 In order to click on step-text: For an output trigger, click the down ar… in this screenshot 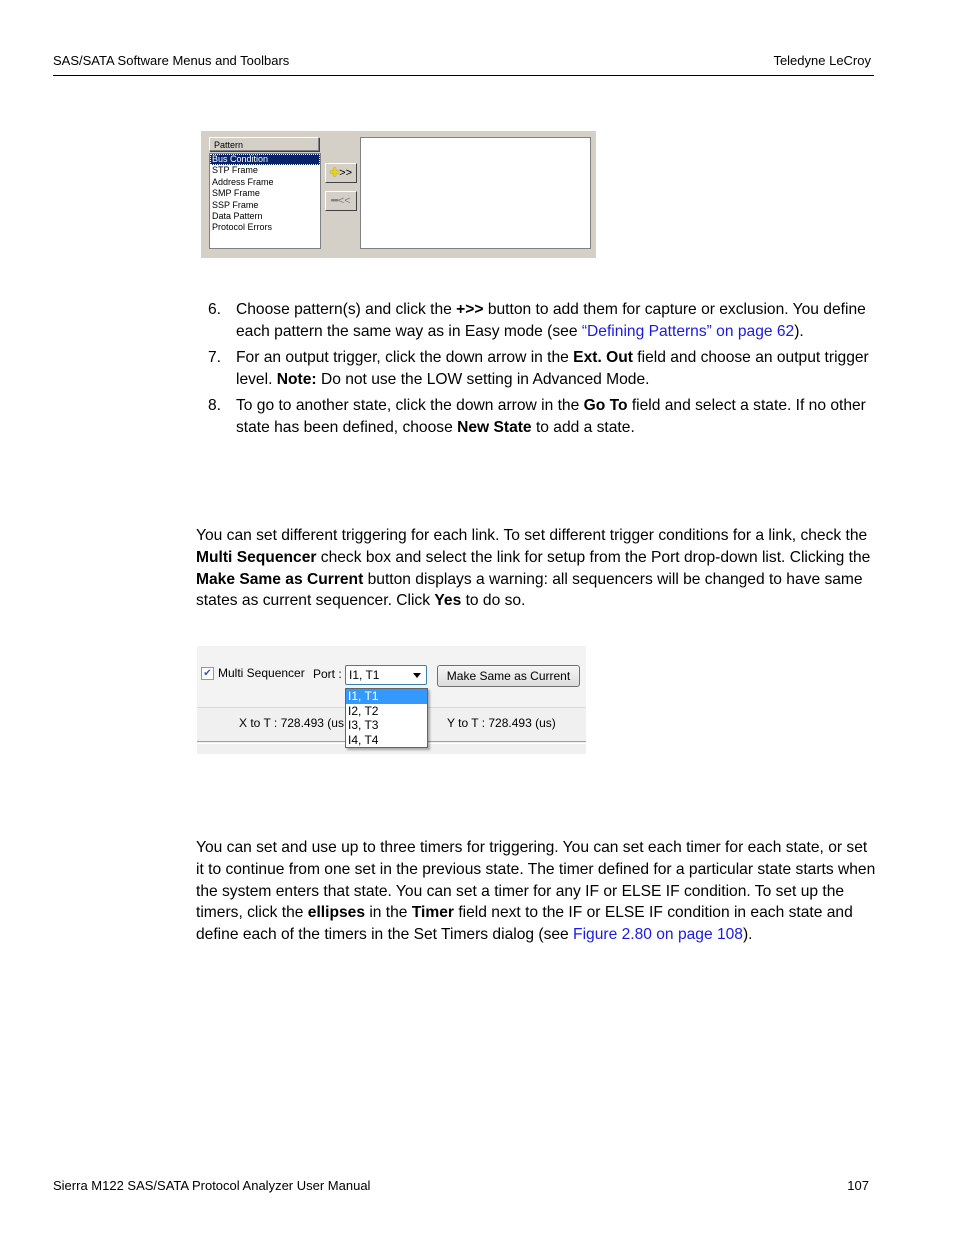, I will do `click(557, 369)`.